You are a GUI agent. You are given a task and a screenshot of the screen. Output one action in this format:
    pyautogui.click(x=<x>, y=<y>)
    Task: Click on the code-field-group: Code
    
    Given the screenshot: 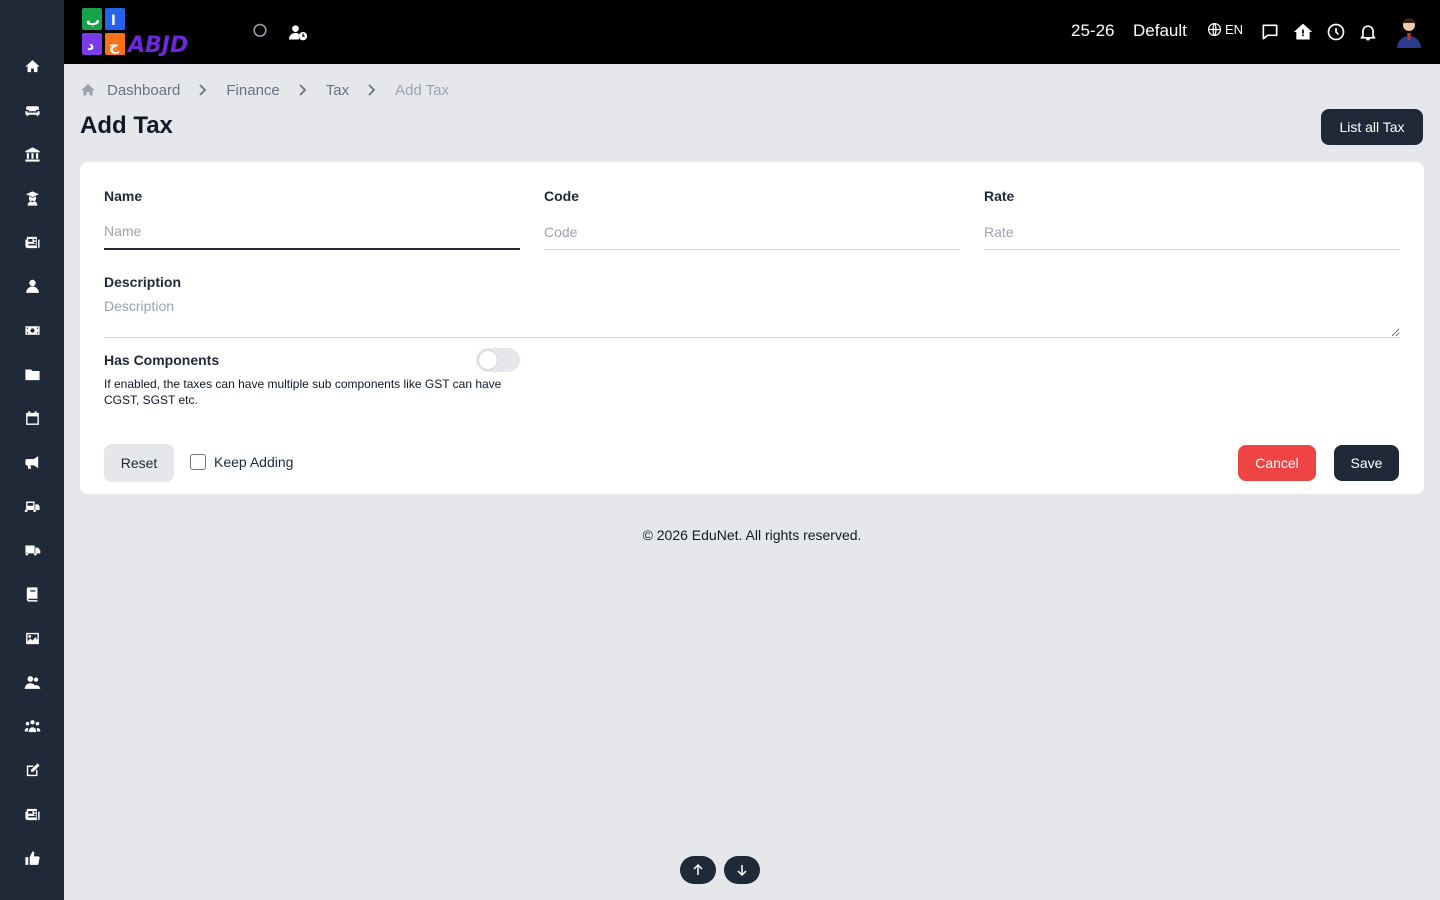 What is the action you would take?
    pyautogui.click(x=752, y=219)
    